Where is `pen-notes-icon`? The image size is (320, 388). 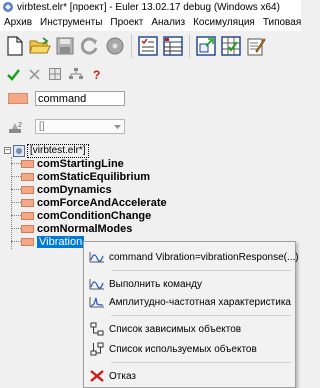 pen-notes-icon is located at coordinates (256, 46).